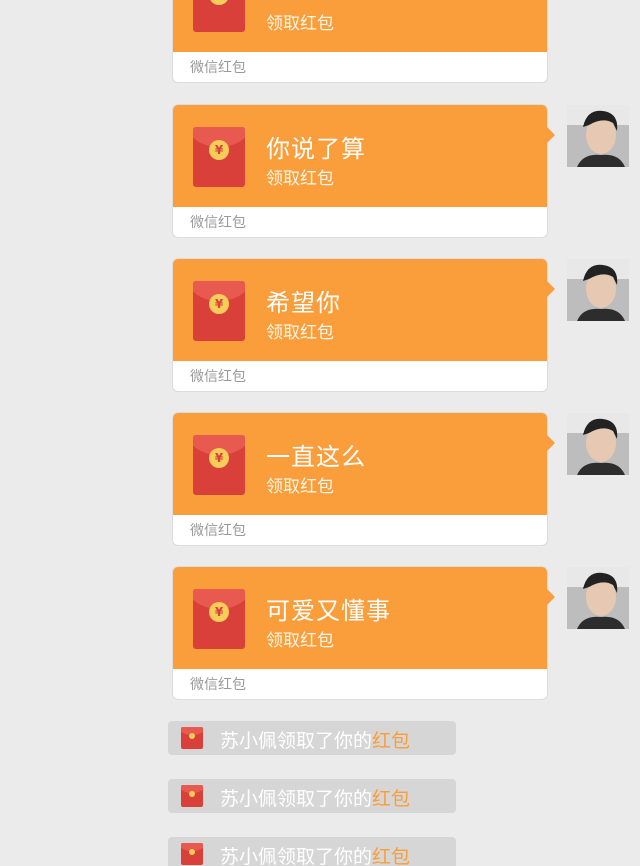 The image size is (640, 866). I want to click on red-packet-message: ¥ 领取红包 微信红包, so click(320, 41).